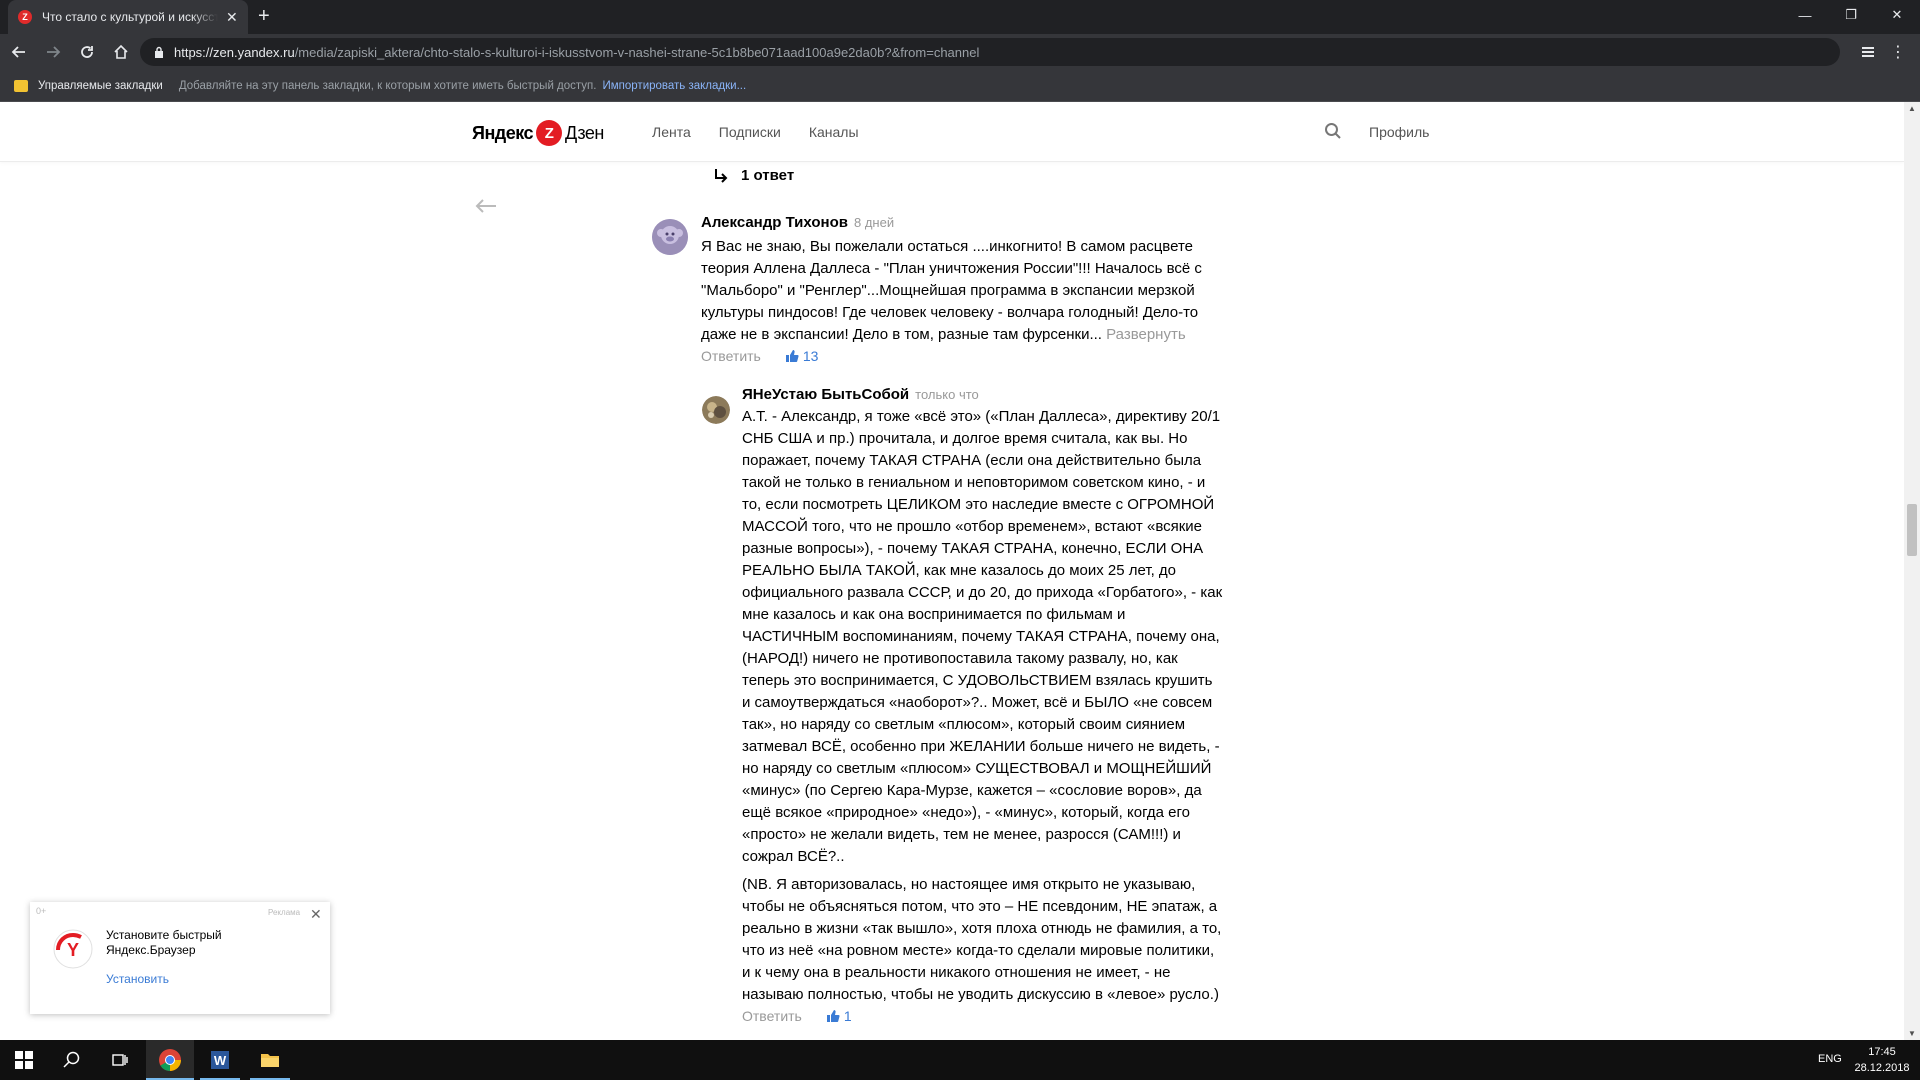  I want to click on comment-time: только что, so click(947, 394).